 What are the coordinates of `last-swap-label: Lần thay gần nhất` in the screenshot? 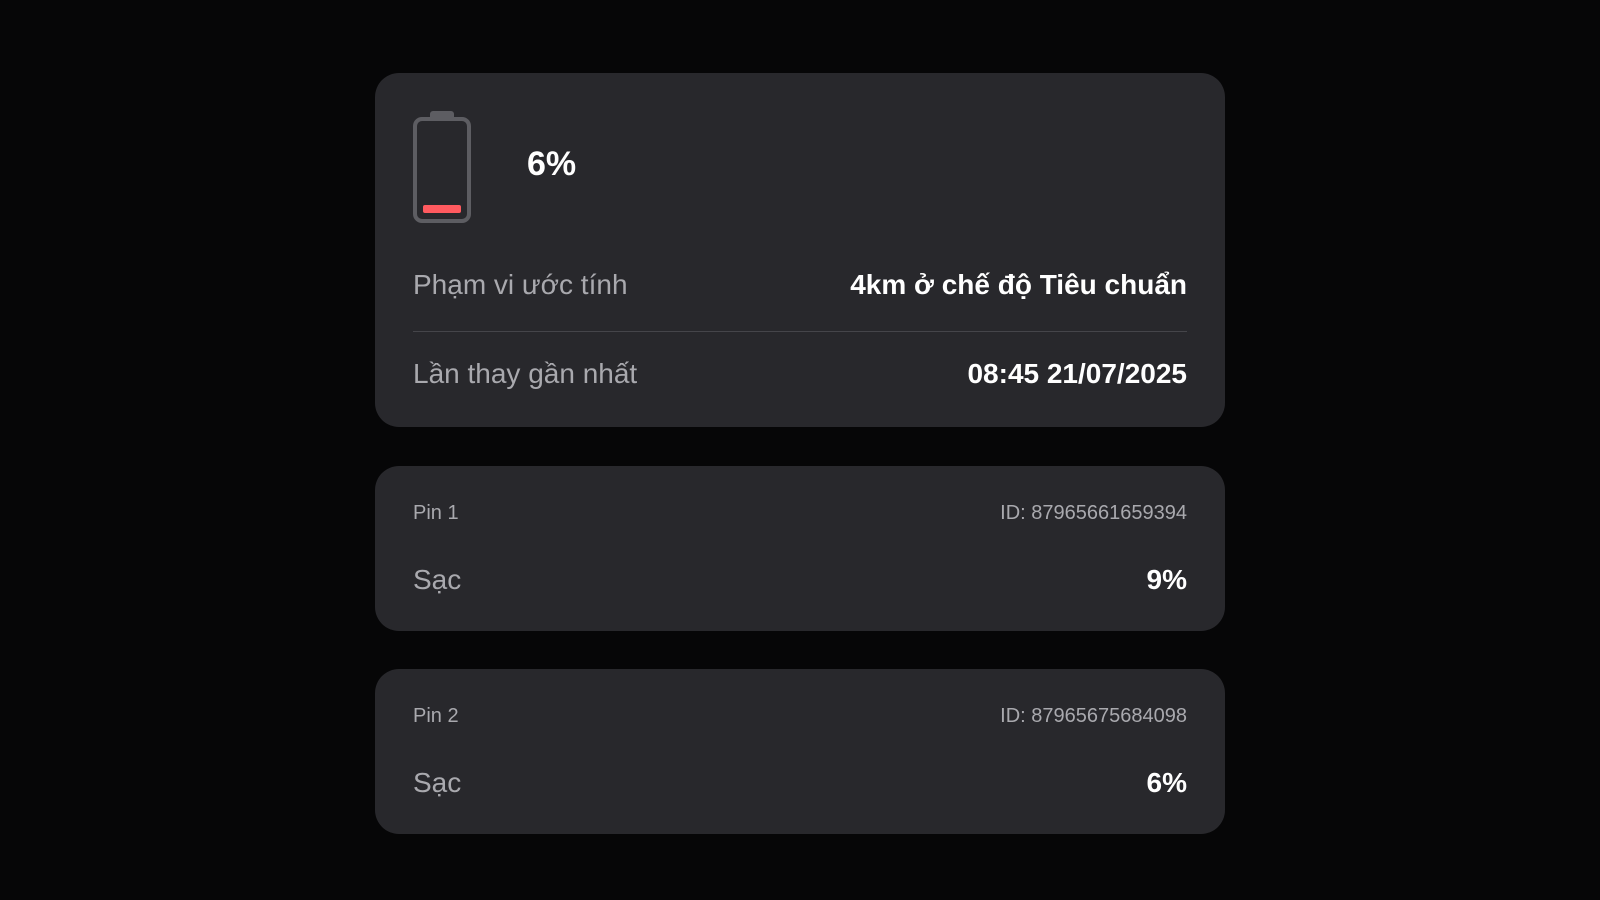 It's located at (525, 373).